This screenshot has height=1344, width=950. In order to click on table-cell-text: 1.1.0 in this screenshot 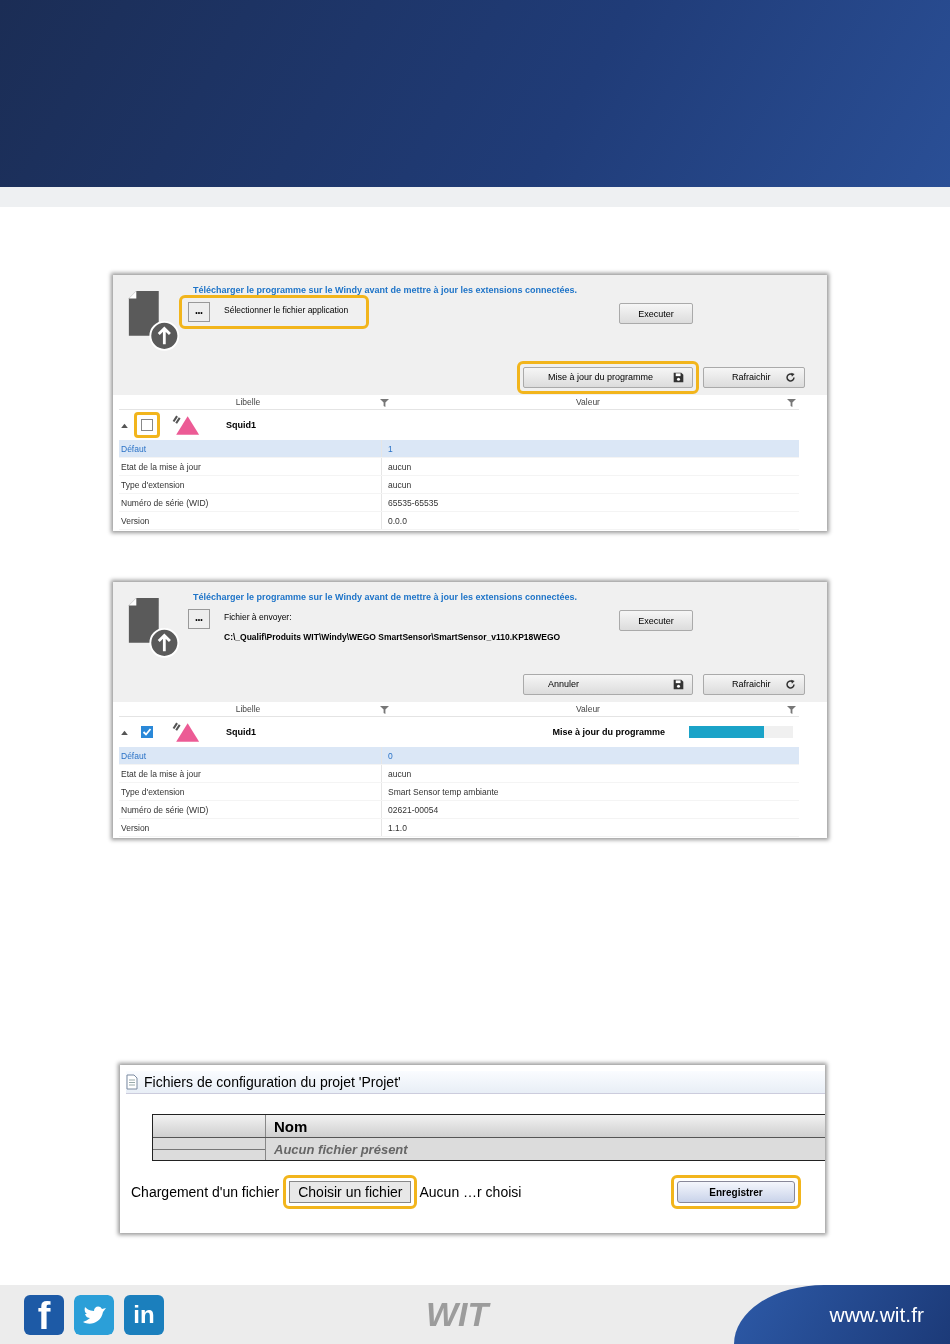, I will do `click(397, 827)`.